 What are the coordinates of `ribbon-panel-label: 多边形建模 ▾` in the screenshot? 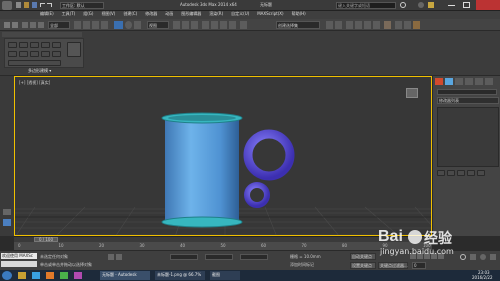 It's located at (39, 71).